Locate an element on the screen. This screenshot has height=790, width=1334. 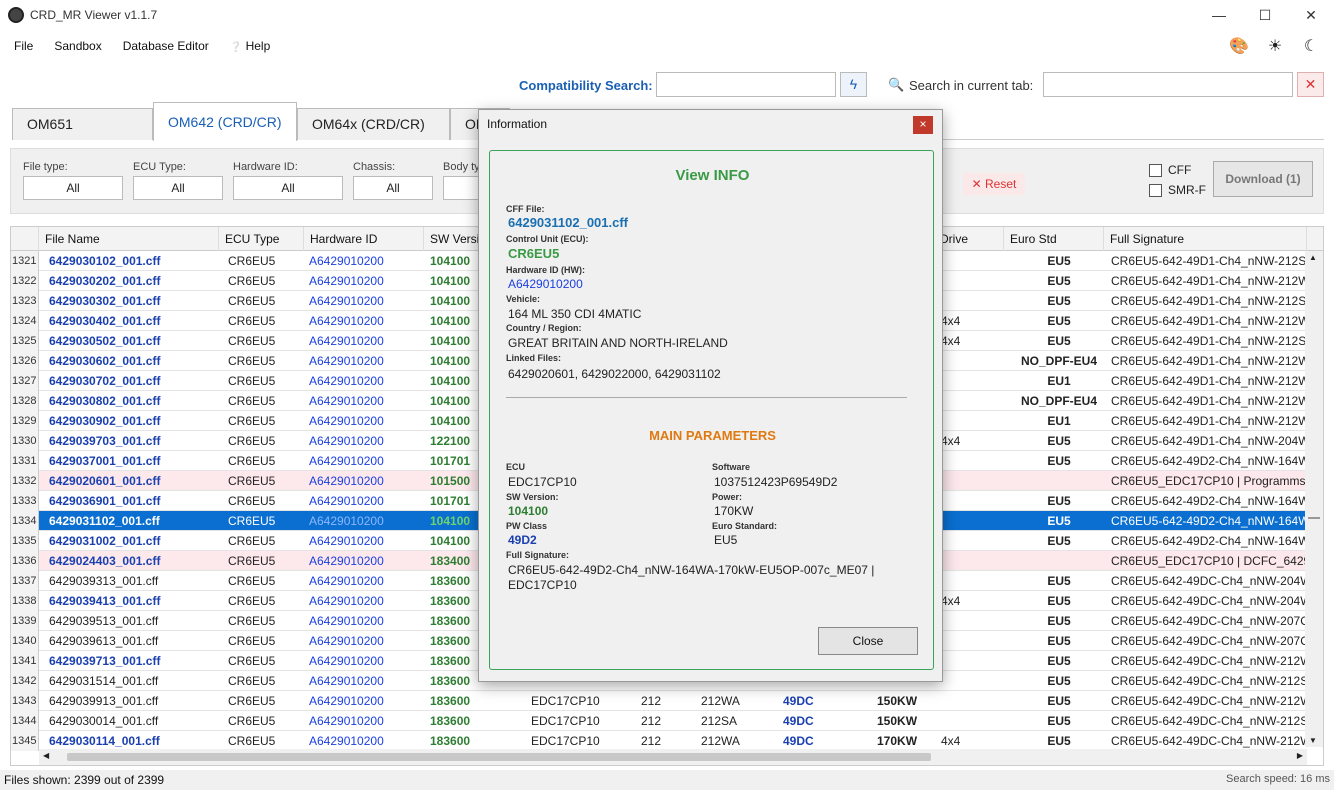
horizontal-scrollbar: ◀ ▶ is located at coordinates (673, 757).